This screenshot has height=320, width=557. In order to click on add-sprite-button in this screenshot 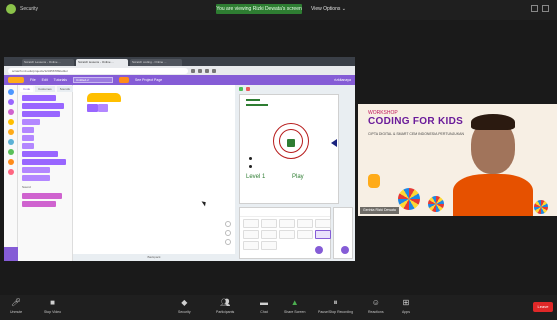, I will do `click(319, 250)`.